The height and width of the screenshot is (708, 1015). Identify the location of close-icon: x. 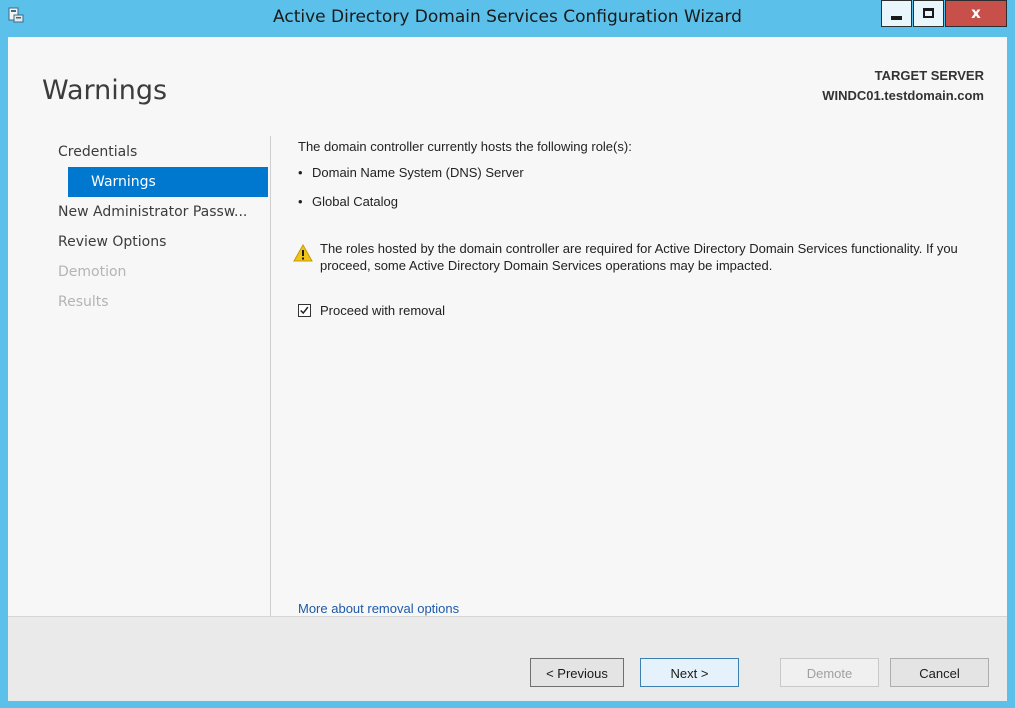
(976, 13).